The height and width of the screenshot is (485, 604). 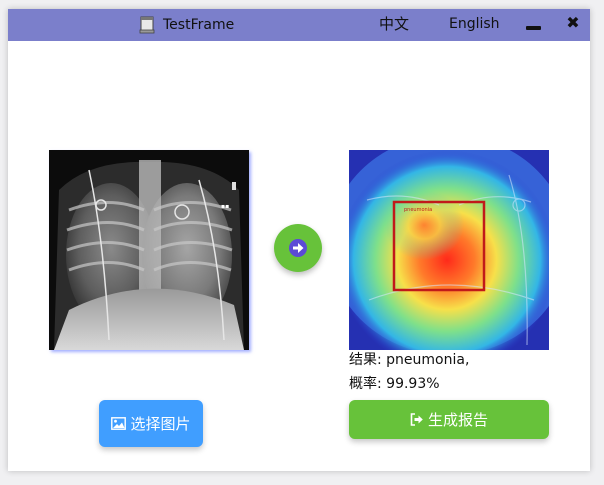 What do you see at coordinates (394, 384) in the screenshot?
I see `probability-label: 概率: 99.93%` at bounding box center [394, 384].